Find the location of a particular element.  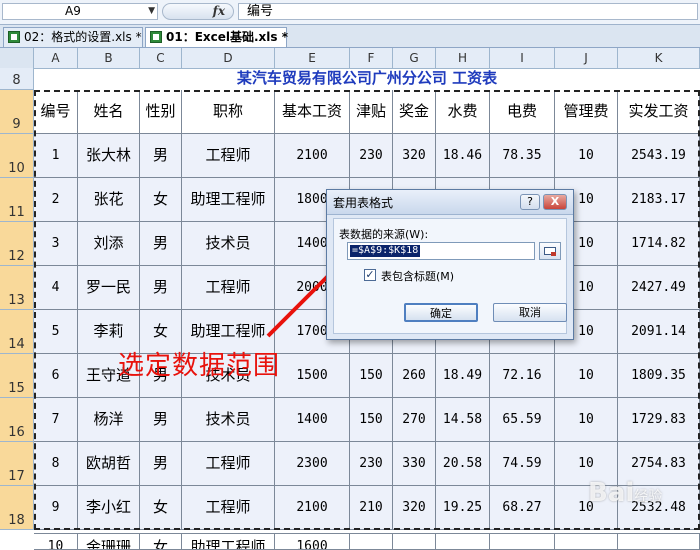

table-cell: 杨洋 is located at coordinates (109, 420).